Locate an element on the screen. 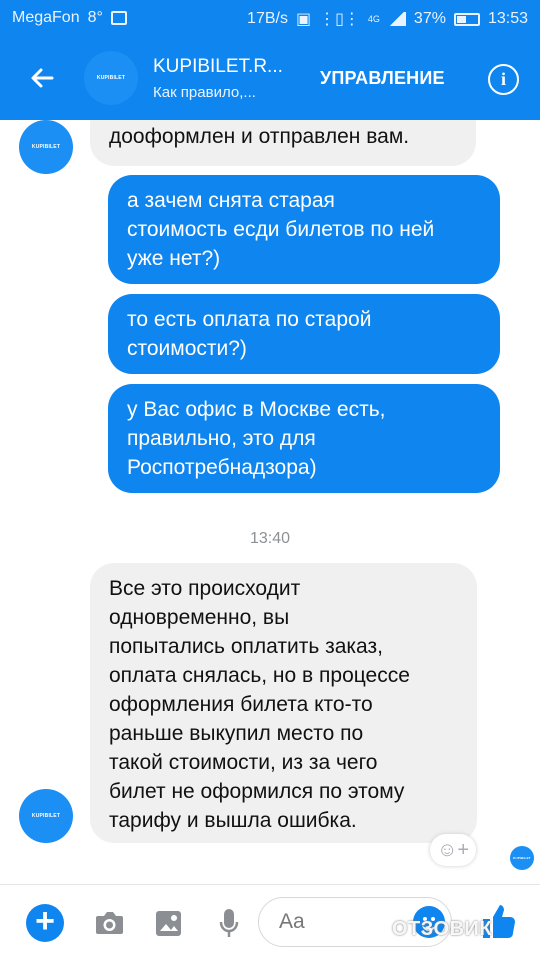 The image size is (540, 960). add-reaction-button: ☺+ is located at coordinates (453, 850).